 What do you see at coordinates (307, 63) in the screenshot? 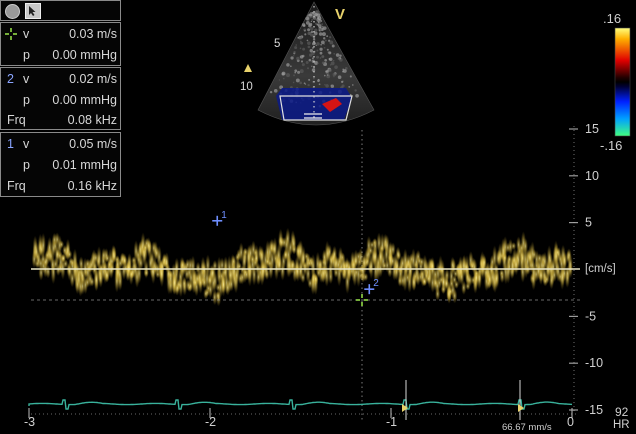
I see `echo-sector: V 5 10` at bounding box center [307, 63].